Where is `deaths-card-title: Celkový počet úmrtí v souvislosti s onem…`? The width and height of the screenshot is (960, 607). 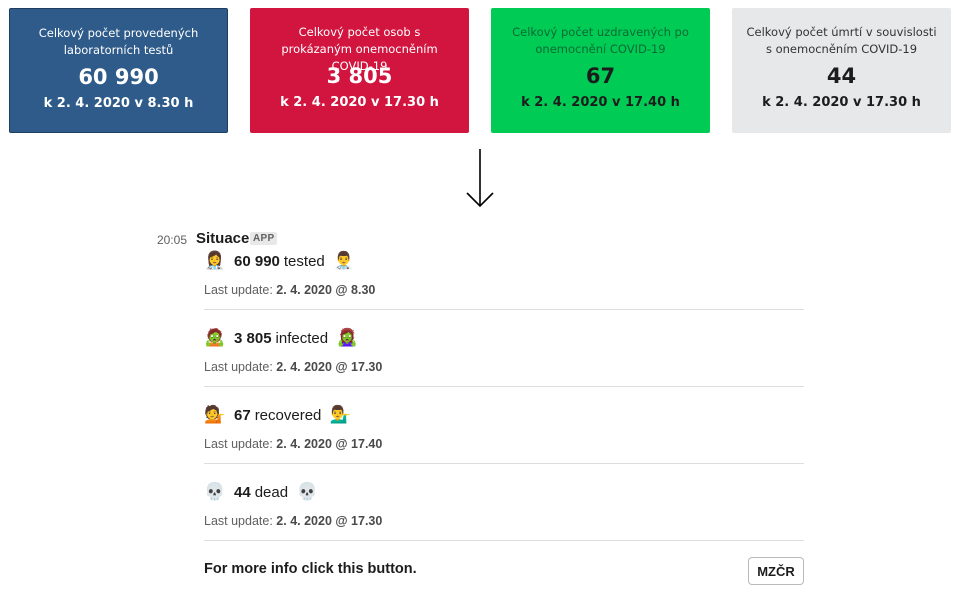 deaths-card-title: Celkový počet úmrtí v souvislosti s onem… is located at coordinates (841, 40).